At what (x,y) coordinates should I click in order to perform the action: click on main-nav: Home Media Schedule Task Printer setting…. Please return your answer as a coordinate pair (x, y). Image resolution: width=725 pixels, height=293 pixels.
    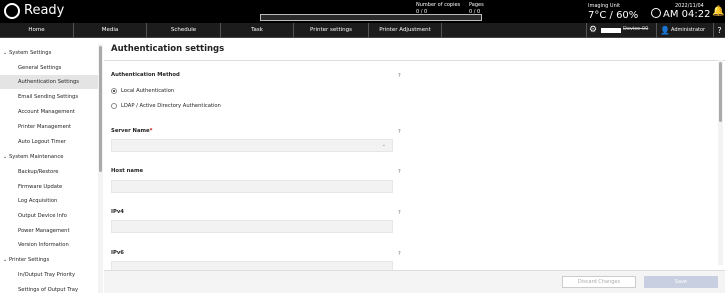
    Looking at the image, I should click on (362, 30).